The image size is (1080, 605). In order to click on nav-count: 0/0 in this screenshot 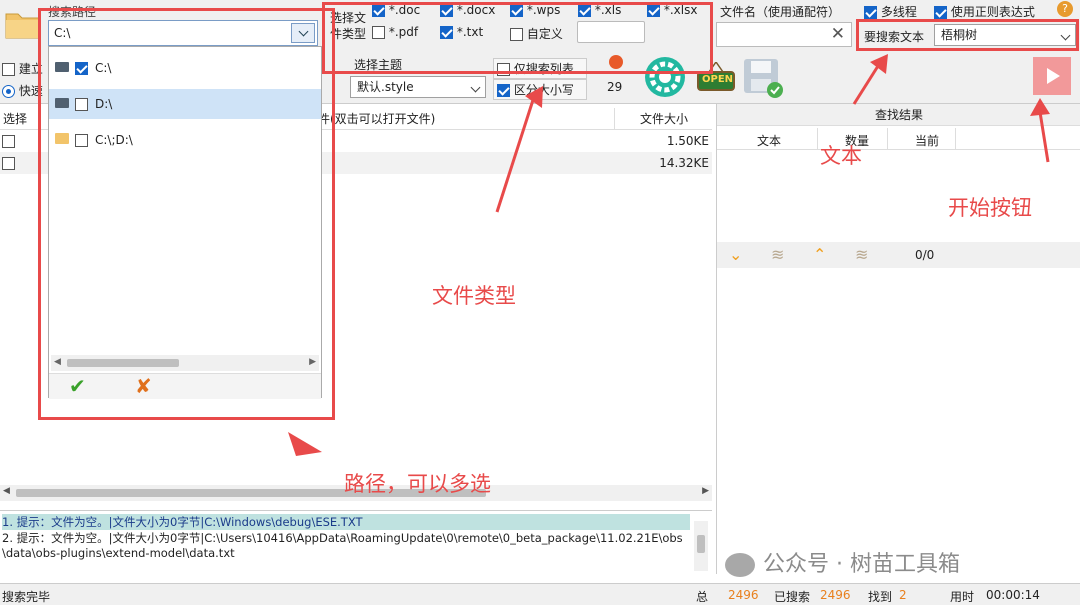, I will do `click(925, 255)`.